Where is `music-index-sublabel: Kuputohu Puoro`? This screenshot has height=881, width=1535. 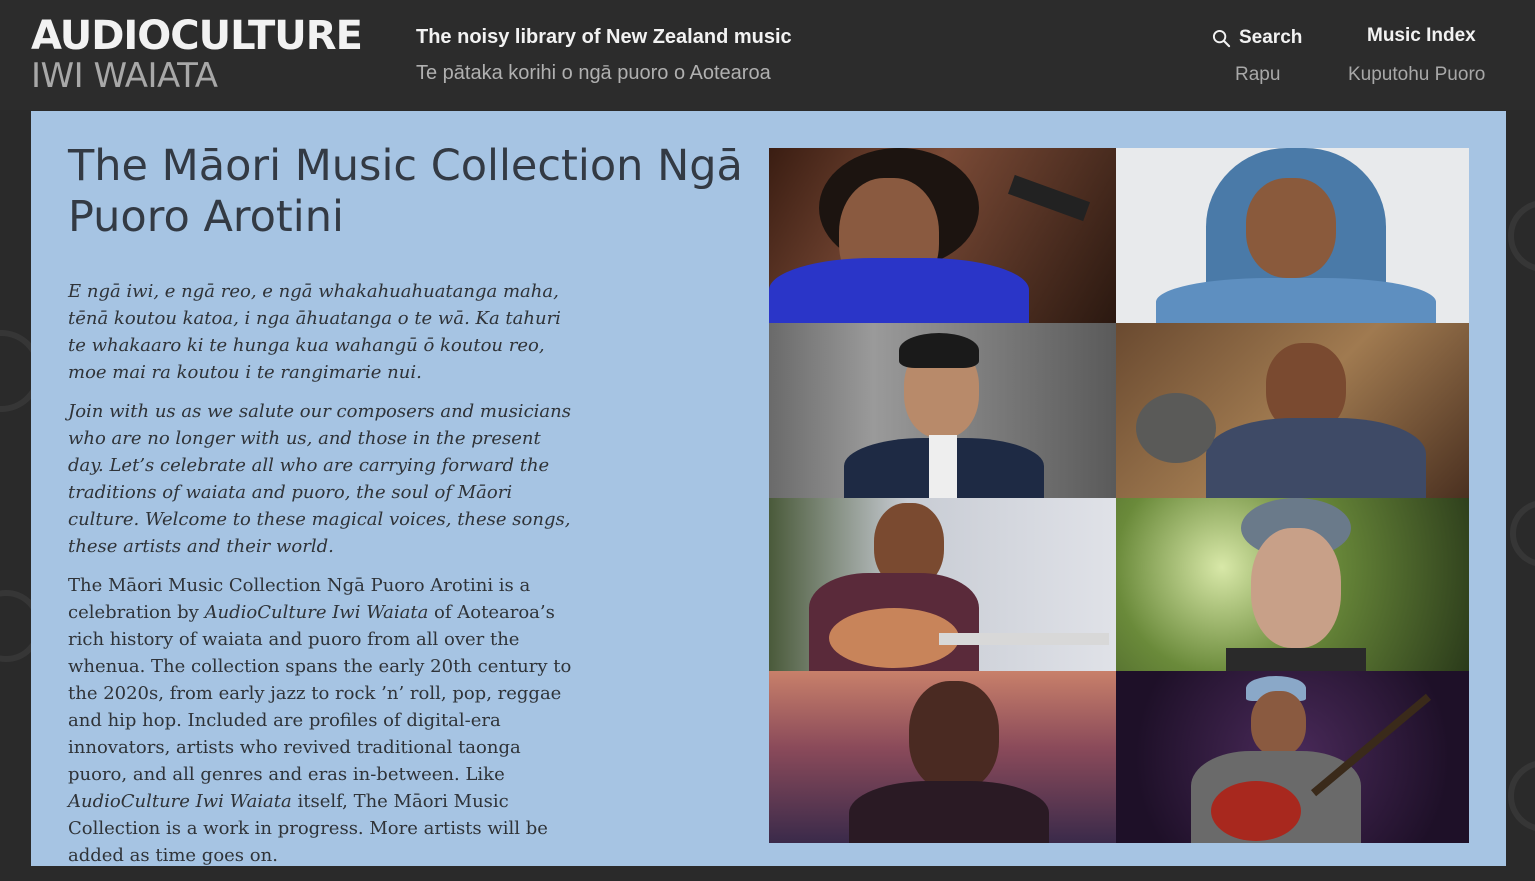
music-index-sublabel: Kuputohu Puoro is located at coordinates (1416, 75).